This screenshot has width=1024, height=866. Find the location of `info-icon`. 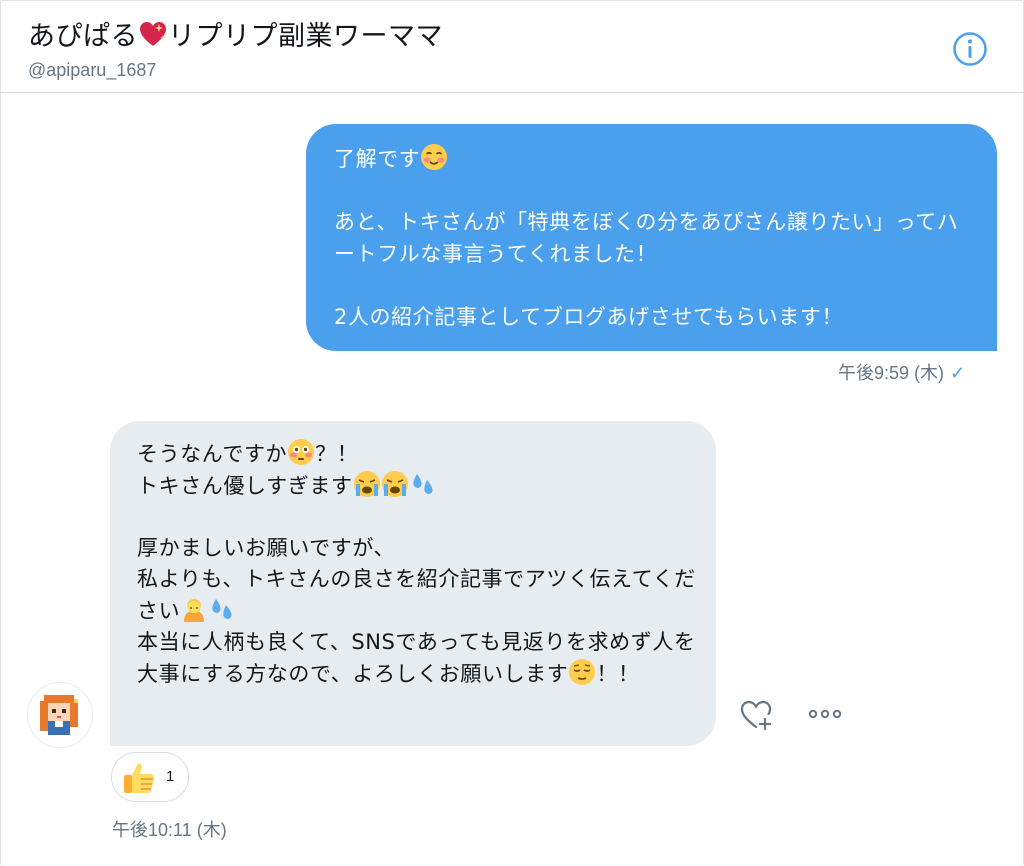

info-icon is located at coordinates (970, 49).